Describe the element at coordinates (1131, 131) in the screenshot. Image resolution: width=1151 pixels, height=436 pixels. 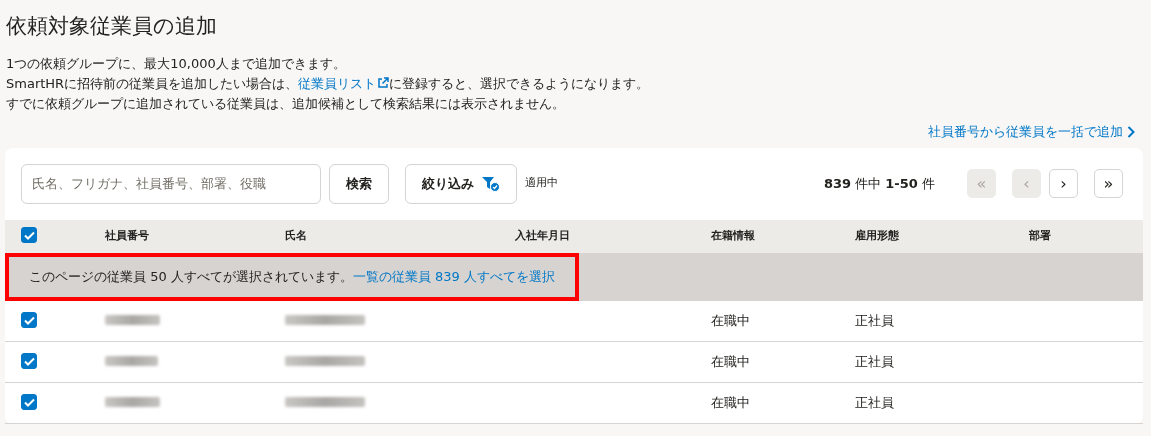
I see `chevron-right-icon` at that location.